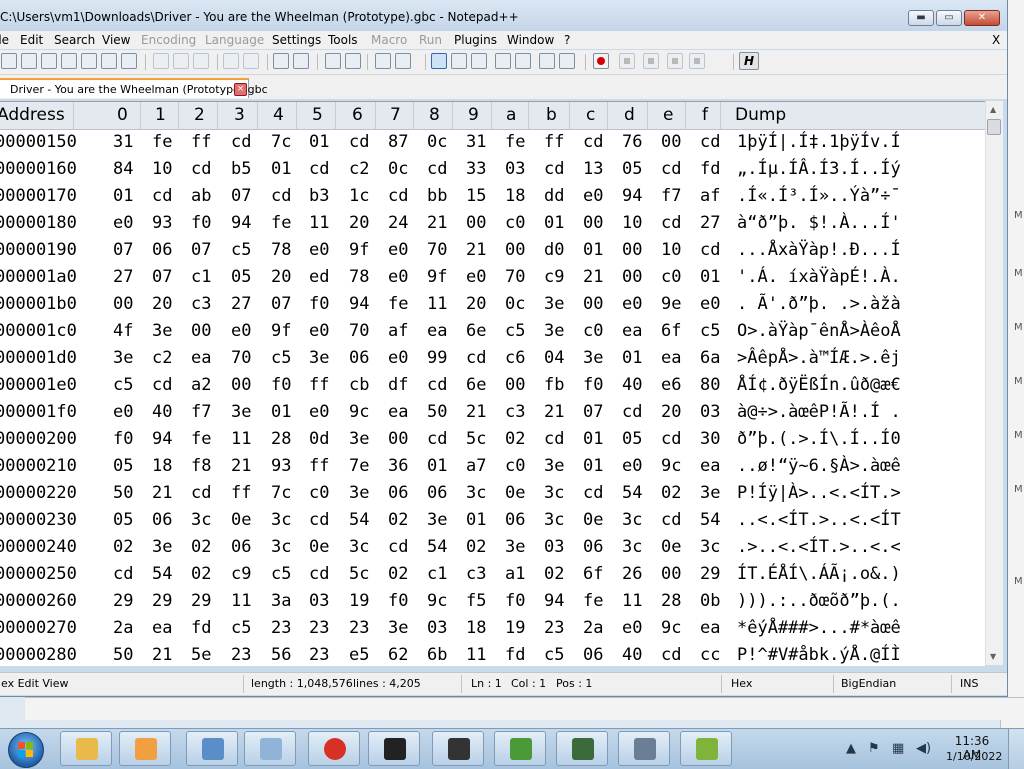 Image resolution: width=1024 pixels, height=769 pixels. Describe the element at coordinates (234, 40) in the screenshot. I see `menu-language: Language` at that location.